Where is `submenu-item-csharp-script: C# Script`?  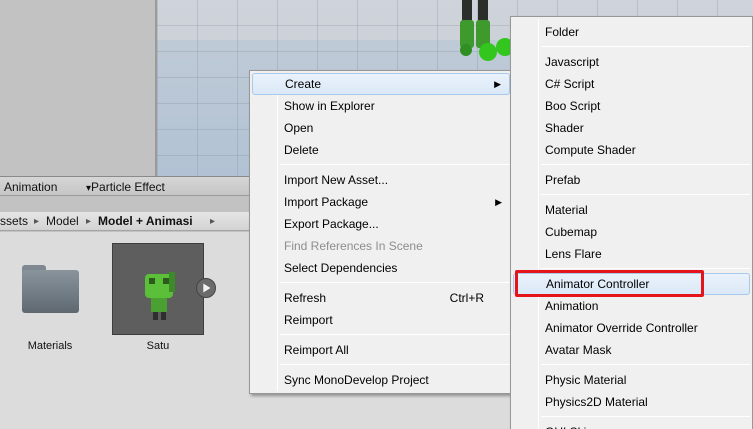 submenu-item-csharp-script: C# Script is located at coordinates (631, 84).